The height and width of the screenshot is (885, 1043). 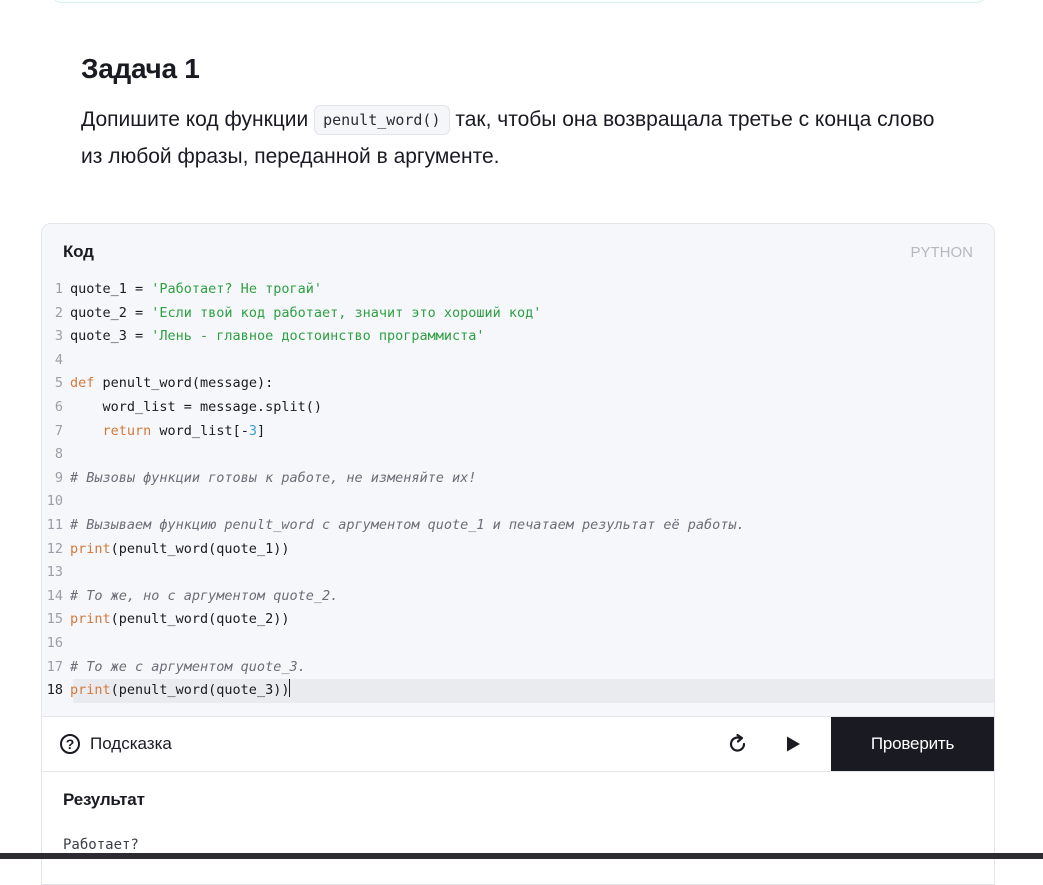 What do you see at coordinates (519, 1) in the screenshot?
I see `previous-card-edge` at bounding box center [519, 1].